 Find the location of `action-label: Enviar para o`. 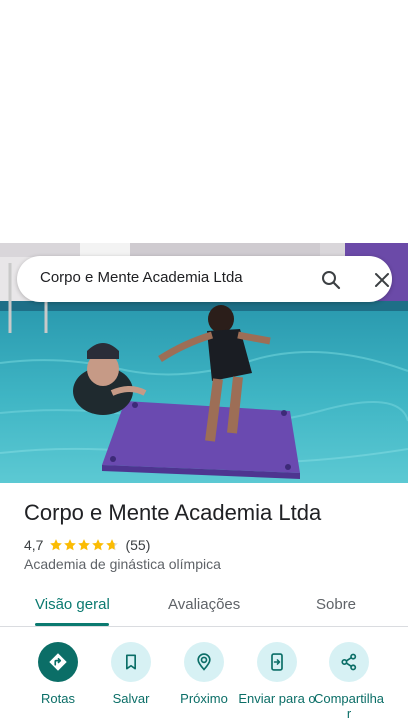

action-label: Enviar para o is located at coordinates (277, 698).